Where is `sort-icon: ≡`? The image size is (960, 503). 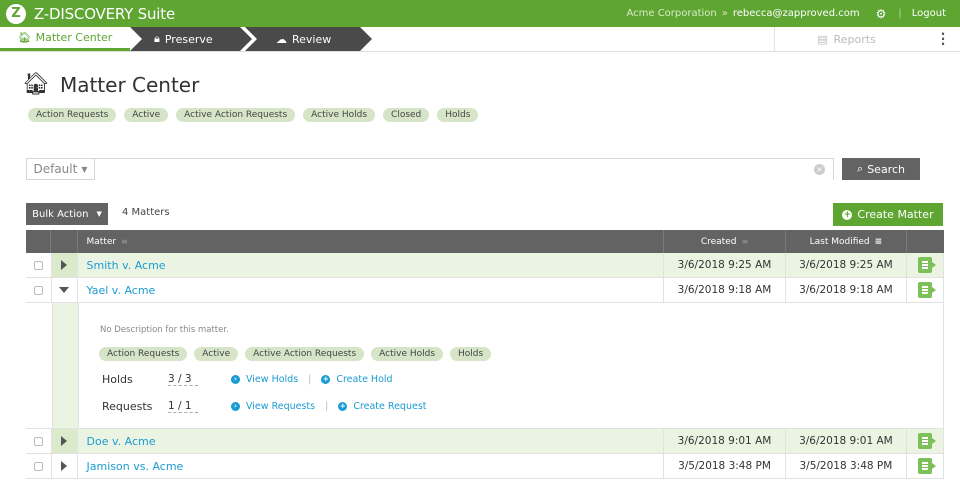
sort-icon: ≡ is located at coordinates (124, 241).